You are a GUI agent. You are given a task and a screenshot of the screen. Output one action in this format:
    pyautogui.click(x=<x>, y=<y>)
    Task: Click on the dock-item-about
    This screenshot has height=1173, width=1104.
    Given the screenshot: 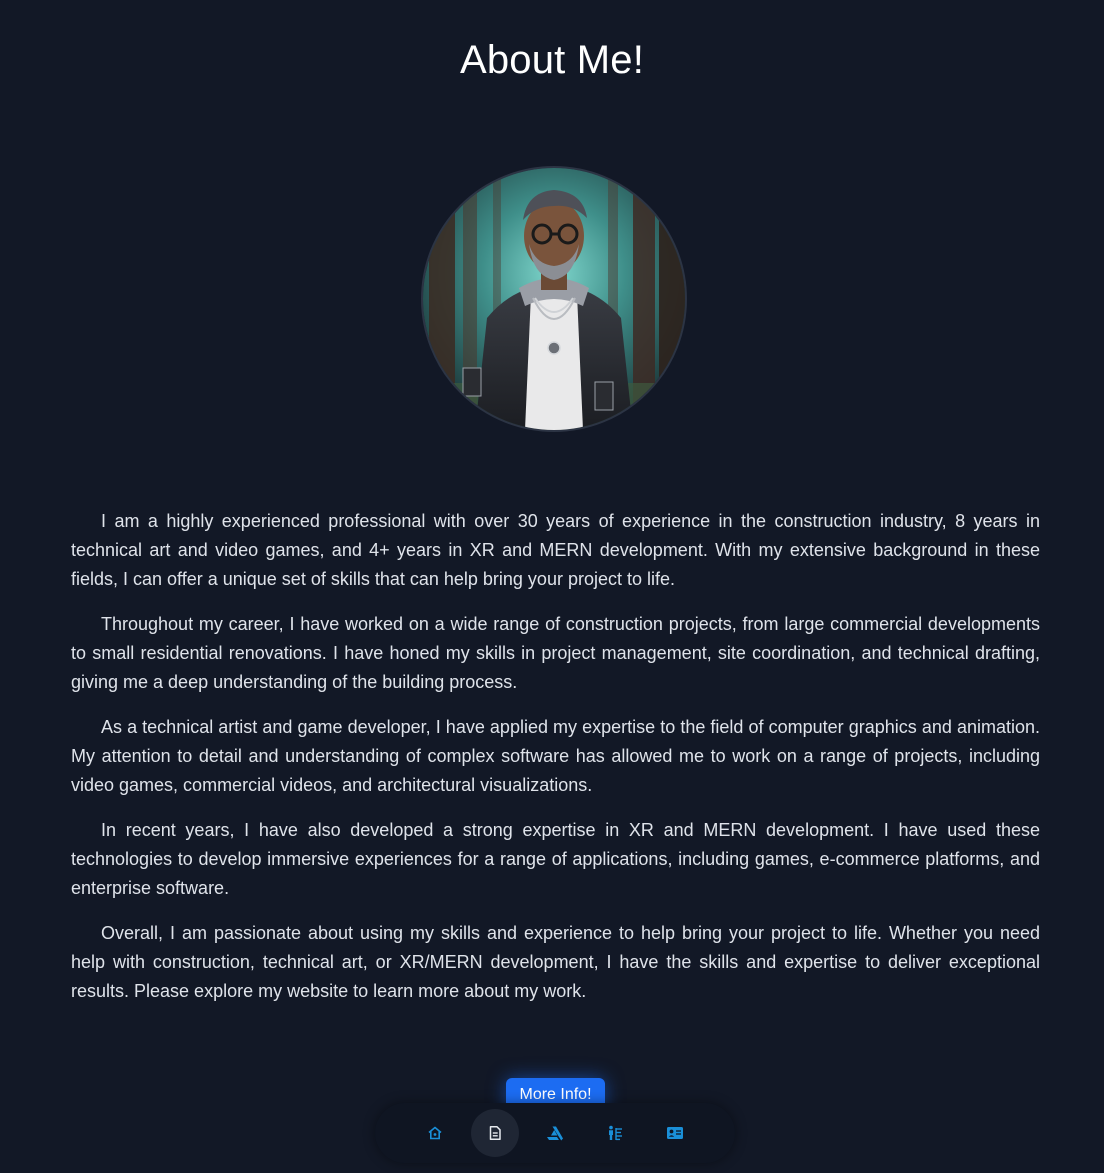 What is the action you would take?
    pyautogui.click(x=495, y=1133)
    